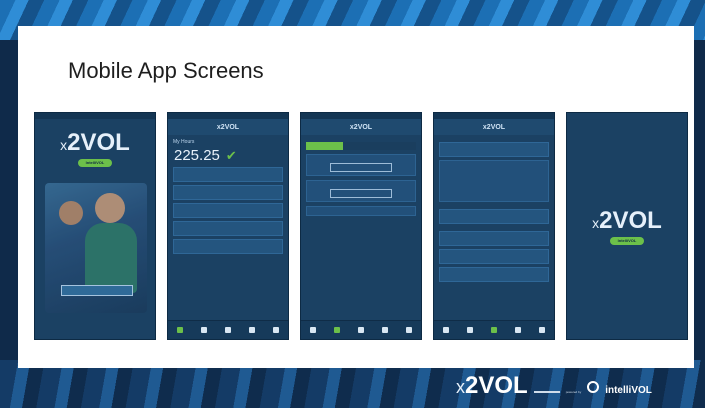 The height and width of the screenshot is (408, 705). What do you see at coordinates (494, 226) in the screenshot?
I see `phone-screen-log-hours: x2VOL` at bounding box center [494, 226].